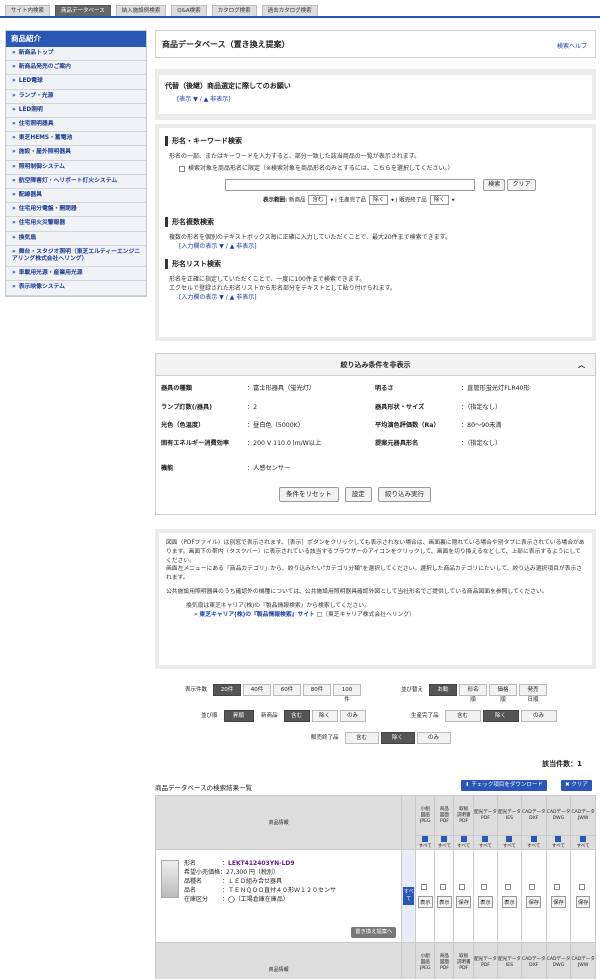 This screenshot has width=600, height=979. Describe the element at coordinates (462, 716) in the screenshot. I see `option-prod-button: 含む` at that location.